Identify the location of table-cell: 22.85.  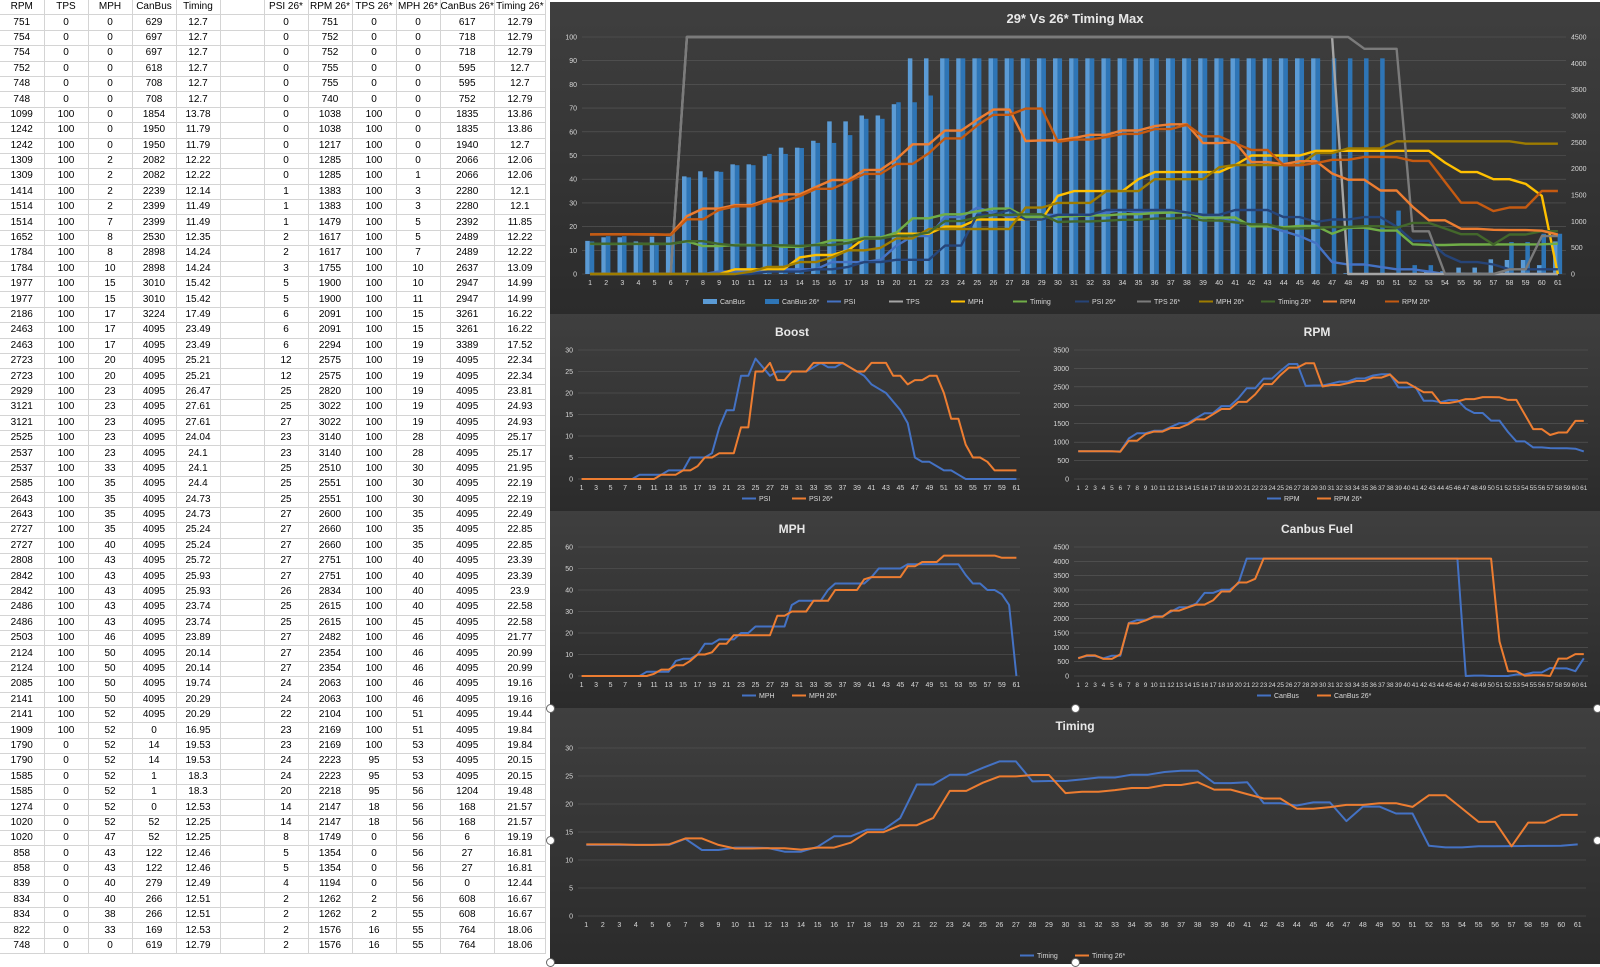
(519, 545).